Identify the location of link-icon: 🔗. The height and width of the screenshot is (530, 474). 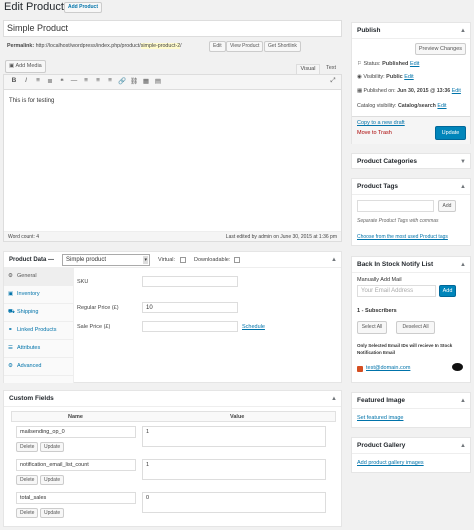
(122, 81).